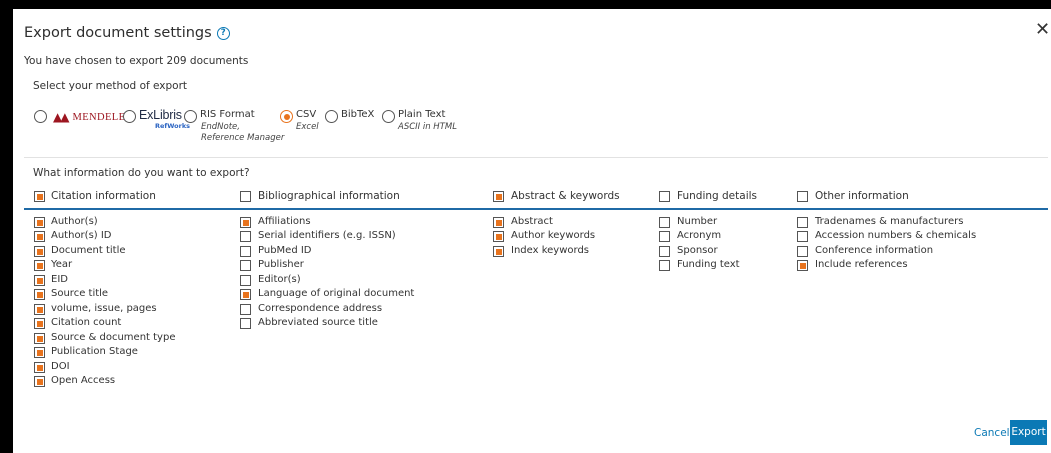 Image resolution: width=1051 pixels, height=453 pixels. What do you see at coordinates (190, 116) in the screenshot?
I see `radio-ris` at bounding box center [190, 116].